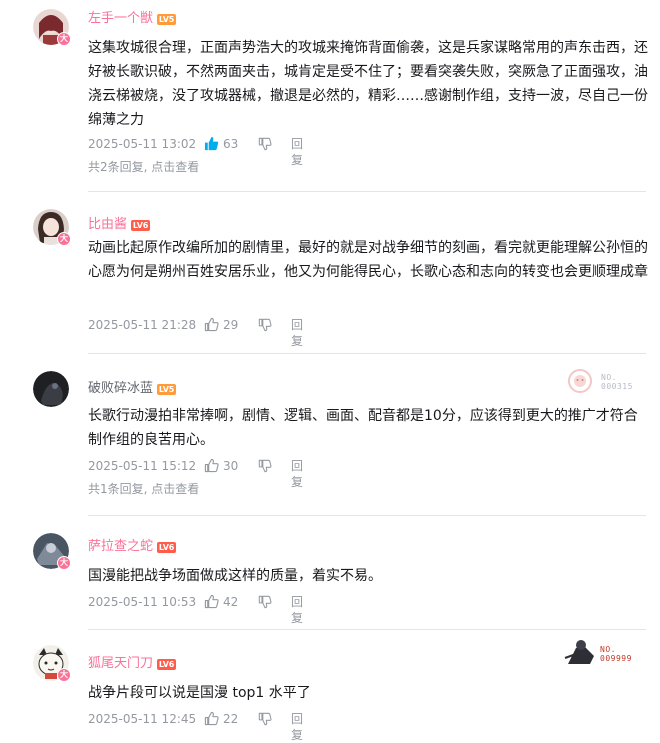  What do you see at coordinates (231, 719) in the screenshot?
I see `like-count: 22` at bounding box center [231, 719].